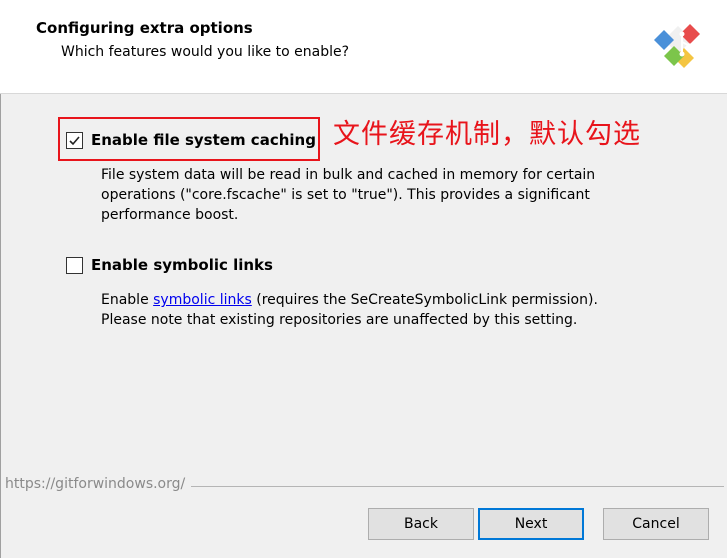 This screenshot has width=727, height=558. What do you see at coordinates (421, 524) in the screenshot?
I see `back-button: Back` at bounding box center [421, 524].